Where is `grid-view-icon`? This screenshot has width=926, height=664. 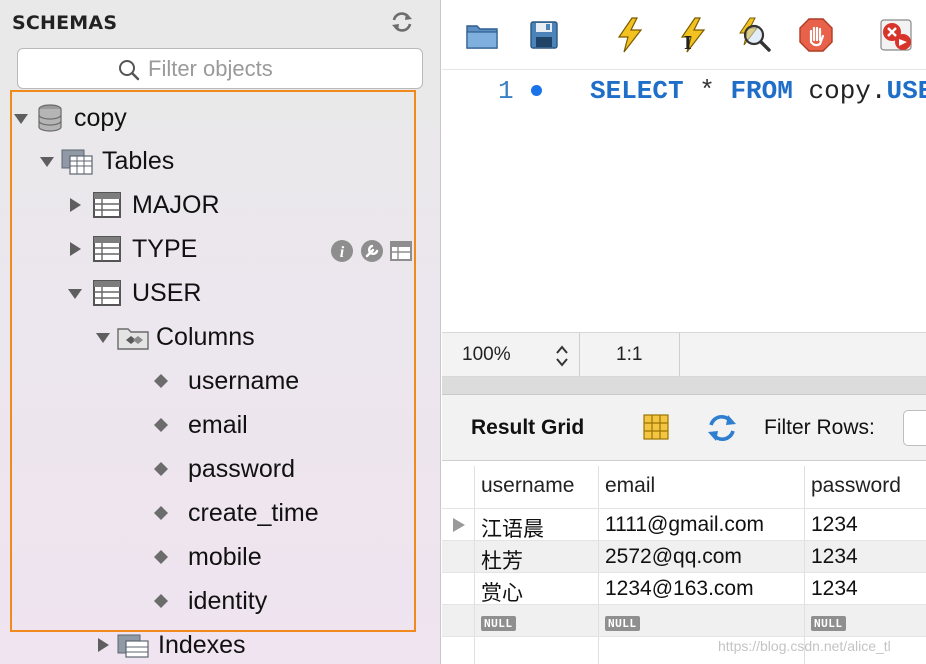
grid-view-icon is located at coordinates (656, 427).